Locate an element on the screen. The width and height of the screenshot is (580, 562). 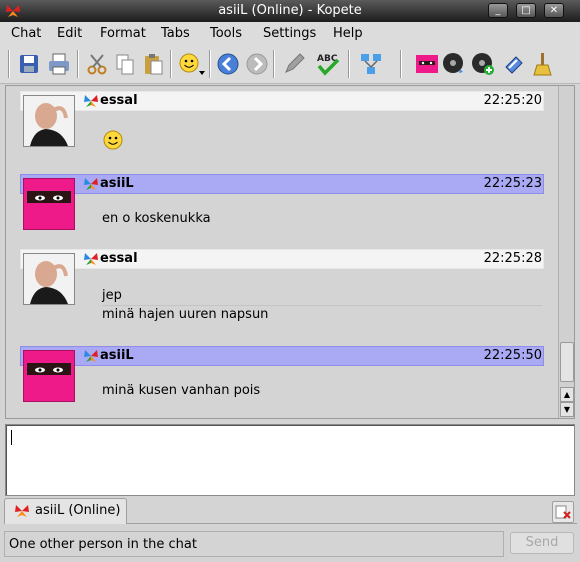
scroll-down-button: ▼ is located at coordinates (567, 409).